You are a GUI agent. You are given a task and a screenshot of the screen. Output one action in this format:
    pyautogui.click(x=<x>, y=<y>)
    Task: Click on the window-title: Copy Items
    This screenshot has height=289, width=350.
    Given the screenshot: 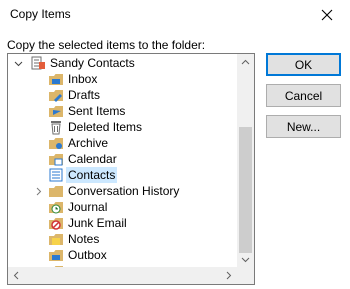 What is the action you would take?
    pyautogui.click(x=40, y=14)
    